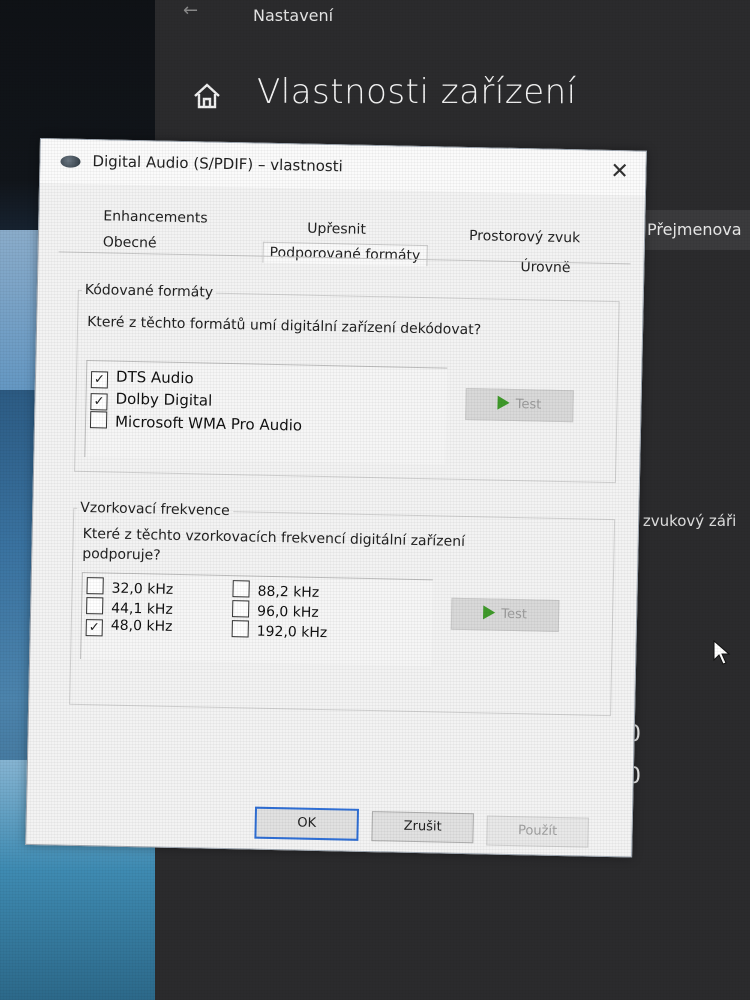  I want to click on rate-label: 44,1 kHz, so click(141, 609).